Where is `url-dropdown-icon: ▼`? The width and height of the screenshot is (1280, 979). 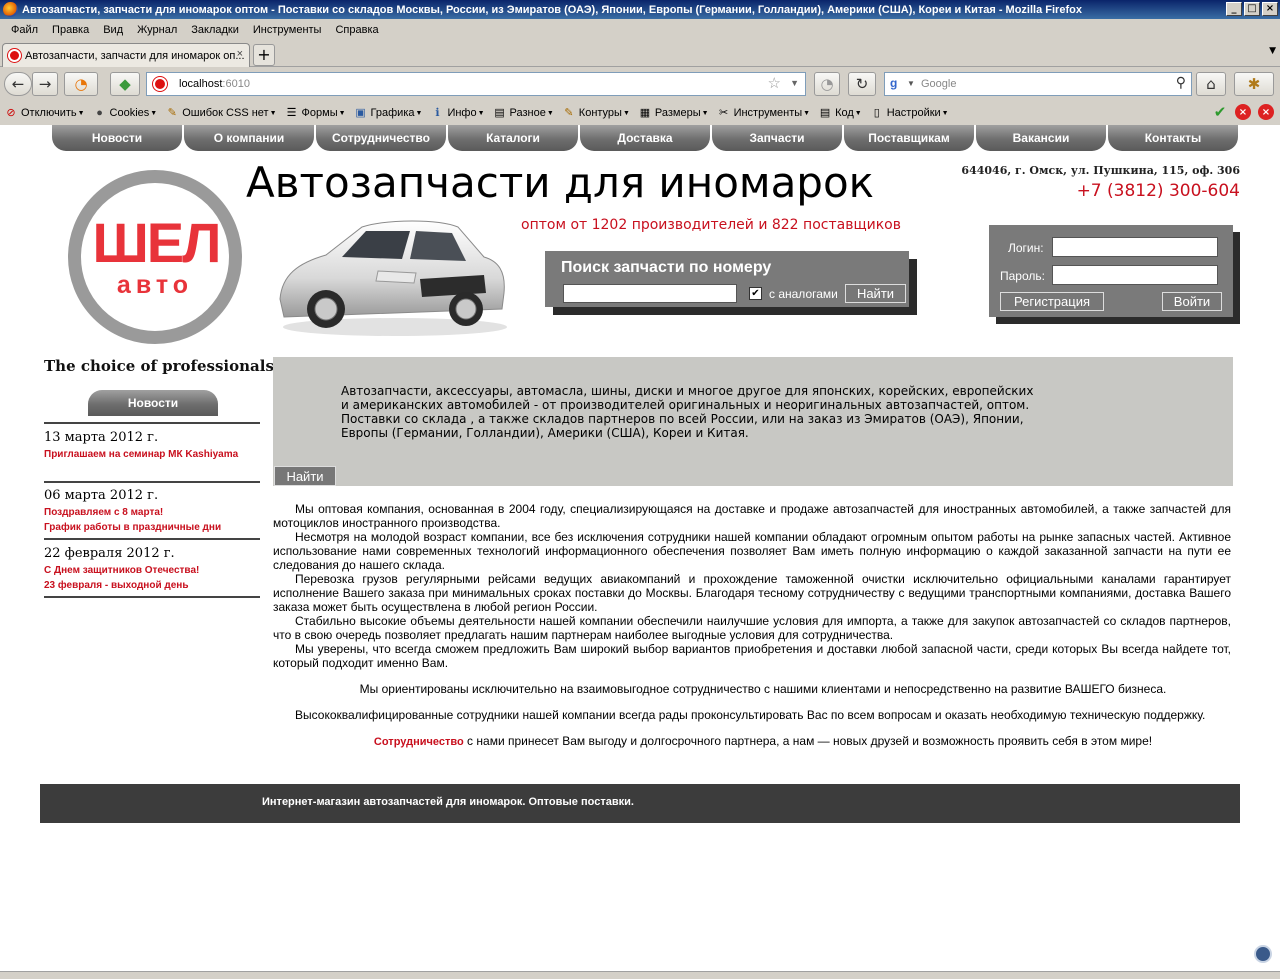 url-dropdown-icon: ▼ is located at coordinates (794, 83).